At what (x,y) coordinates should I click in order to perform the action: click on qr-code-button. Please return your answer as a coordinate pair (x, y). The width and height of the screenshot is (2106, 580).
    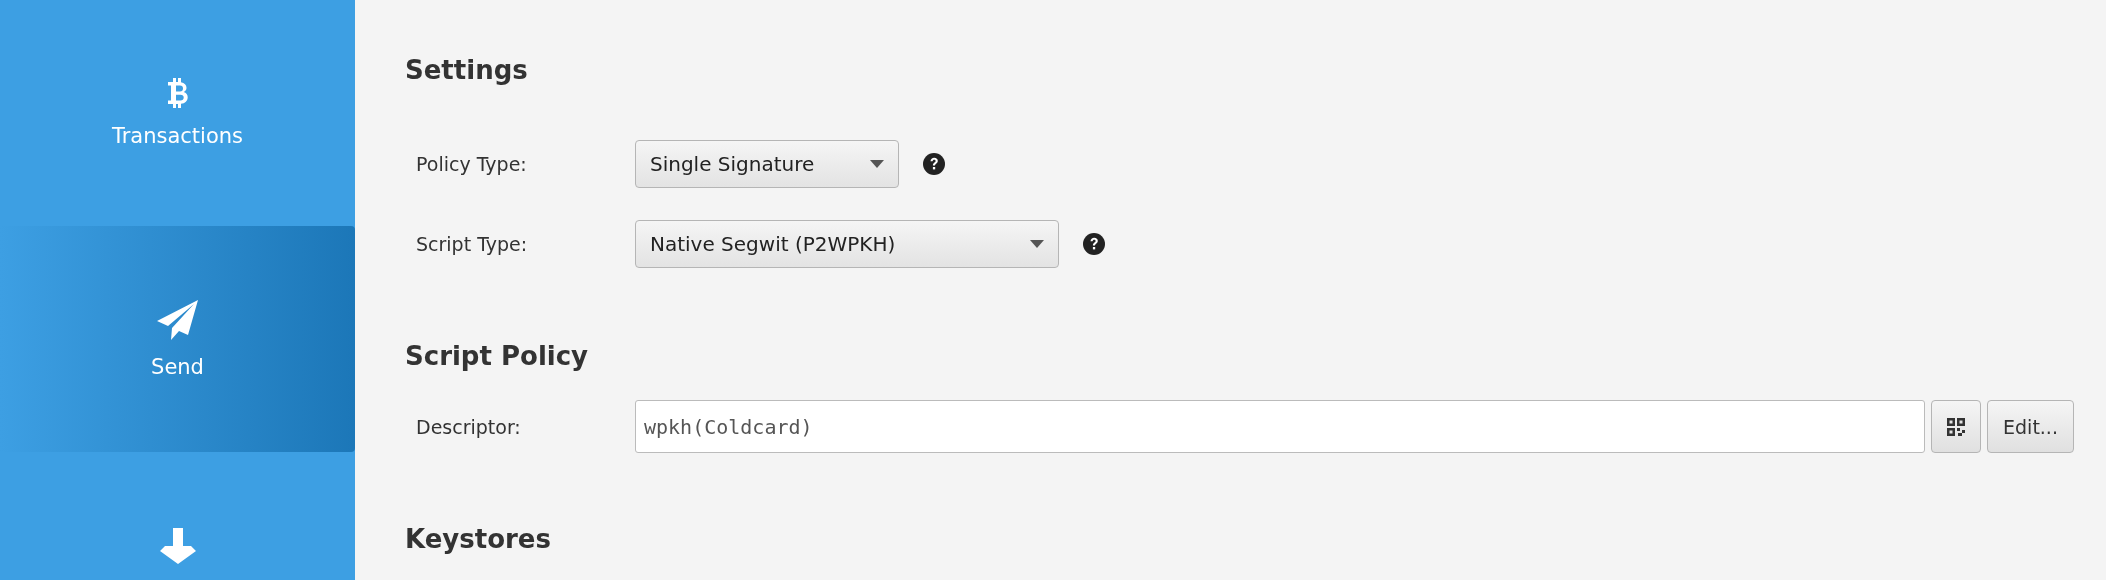
    Looking at the image, I should click on (1956, 426).